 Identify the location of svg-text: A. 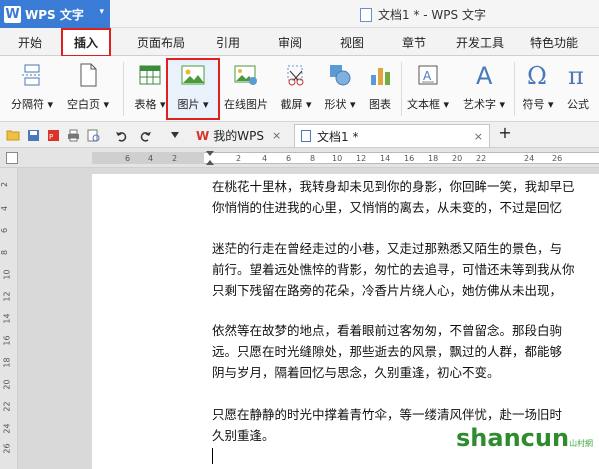
(427, 76).